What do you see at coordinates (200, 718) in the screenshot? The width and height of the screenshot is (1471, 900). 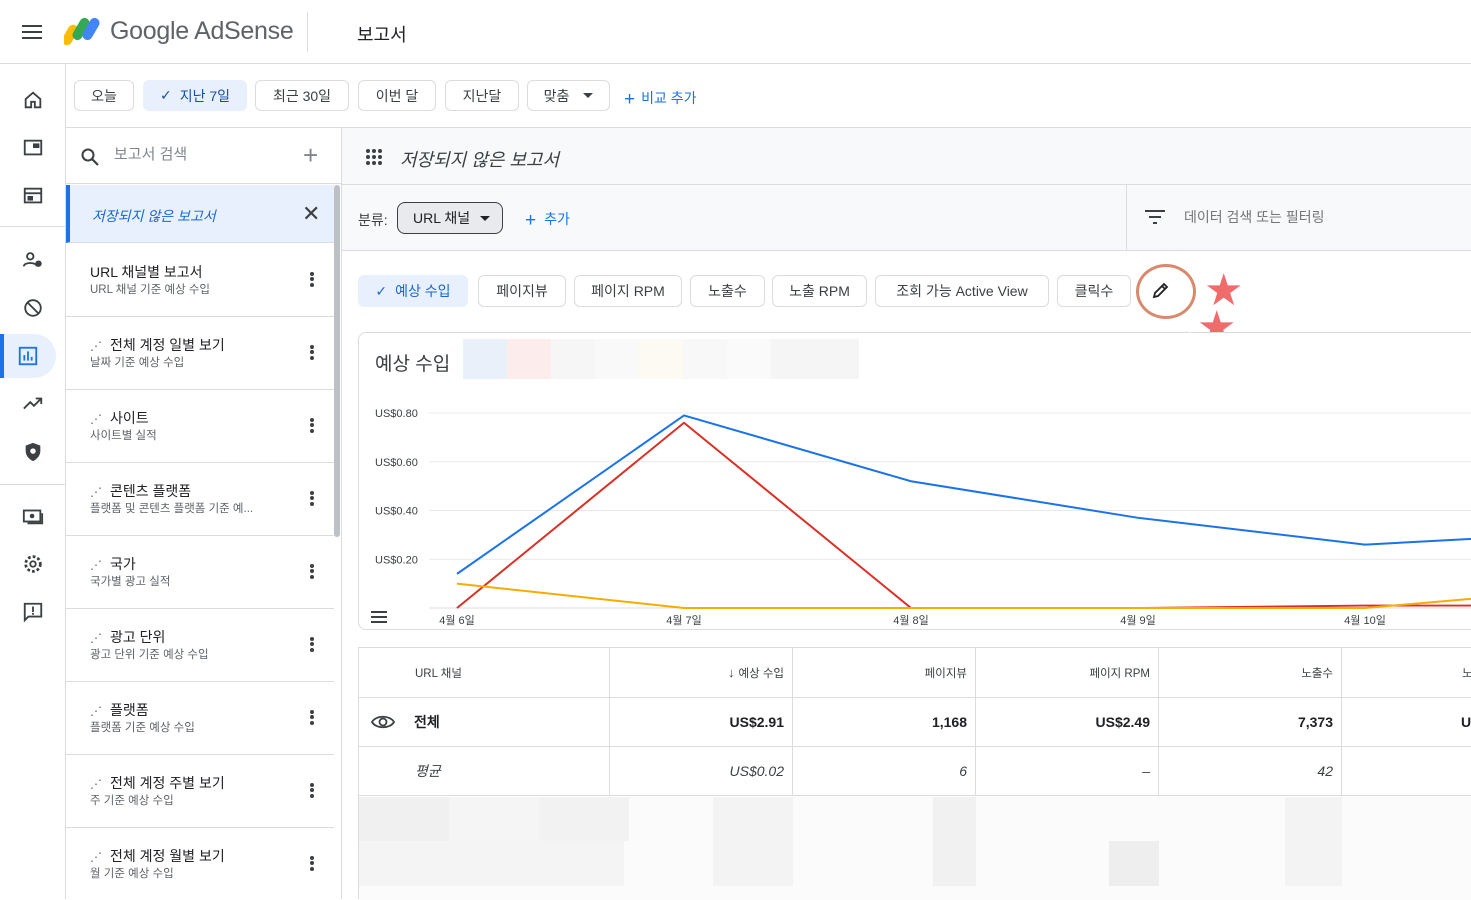 I see `report-item: ⋰ 플랫폼 플랫폼 기준 예상 수입` at bounding box center [200, 718].